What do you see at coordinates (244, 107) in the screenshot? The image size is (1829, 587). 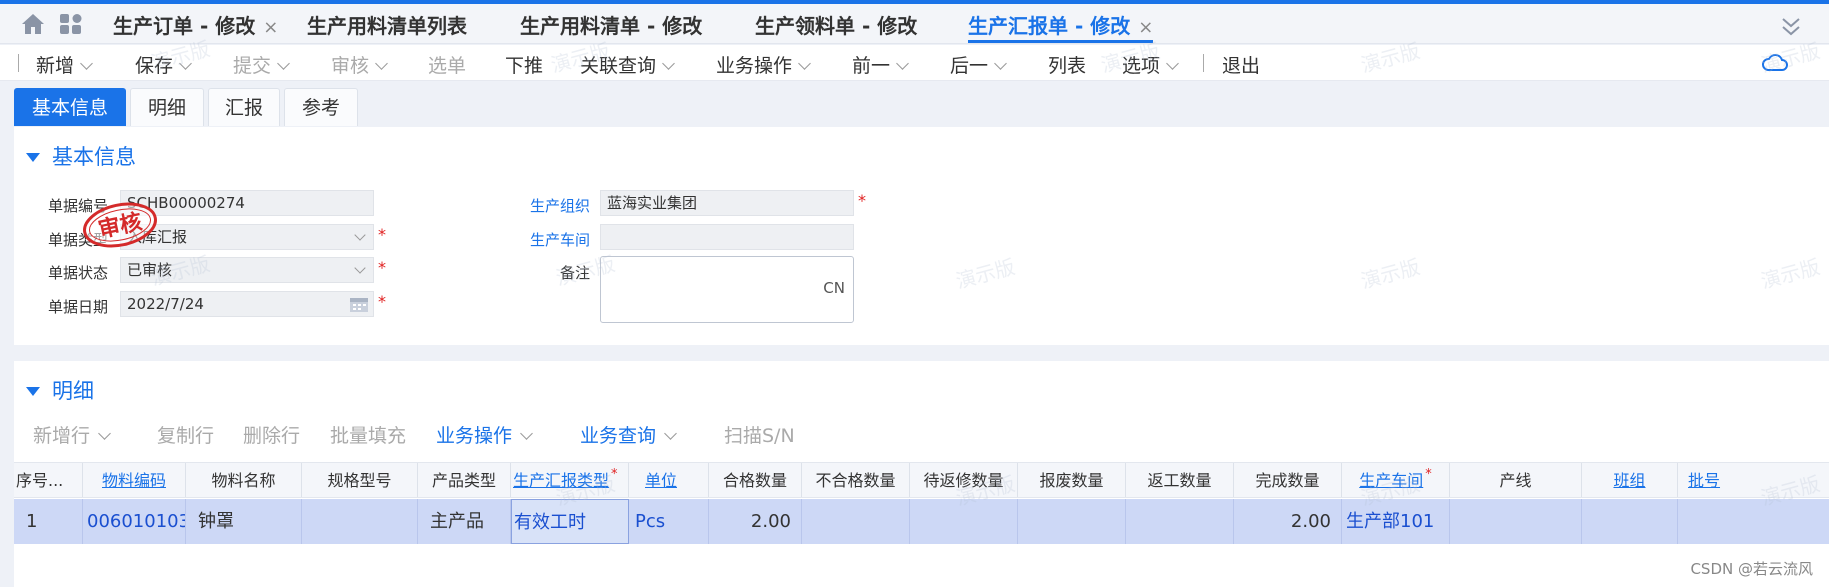 I see `tab-report: 汇报` at bounding box center [244, 107].